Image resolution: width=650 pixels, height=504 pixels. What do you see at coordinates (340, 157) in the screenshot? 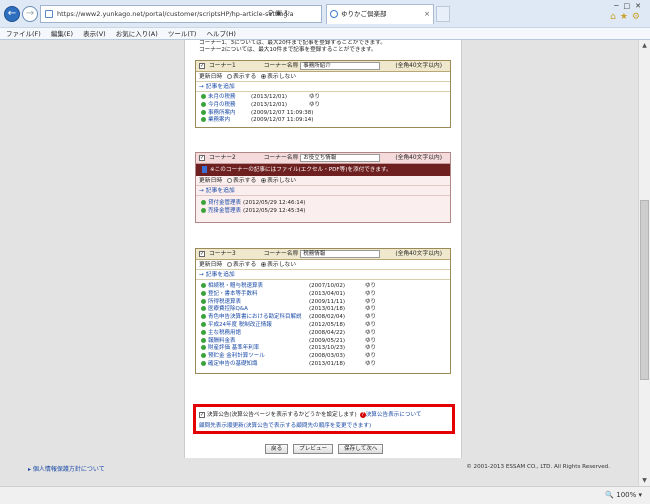
I see `corner-2-name-input: お役立ち情報` at bounding box center [340, 157].